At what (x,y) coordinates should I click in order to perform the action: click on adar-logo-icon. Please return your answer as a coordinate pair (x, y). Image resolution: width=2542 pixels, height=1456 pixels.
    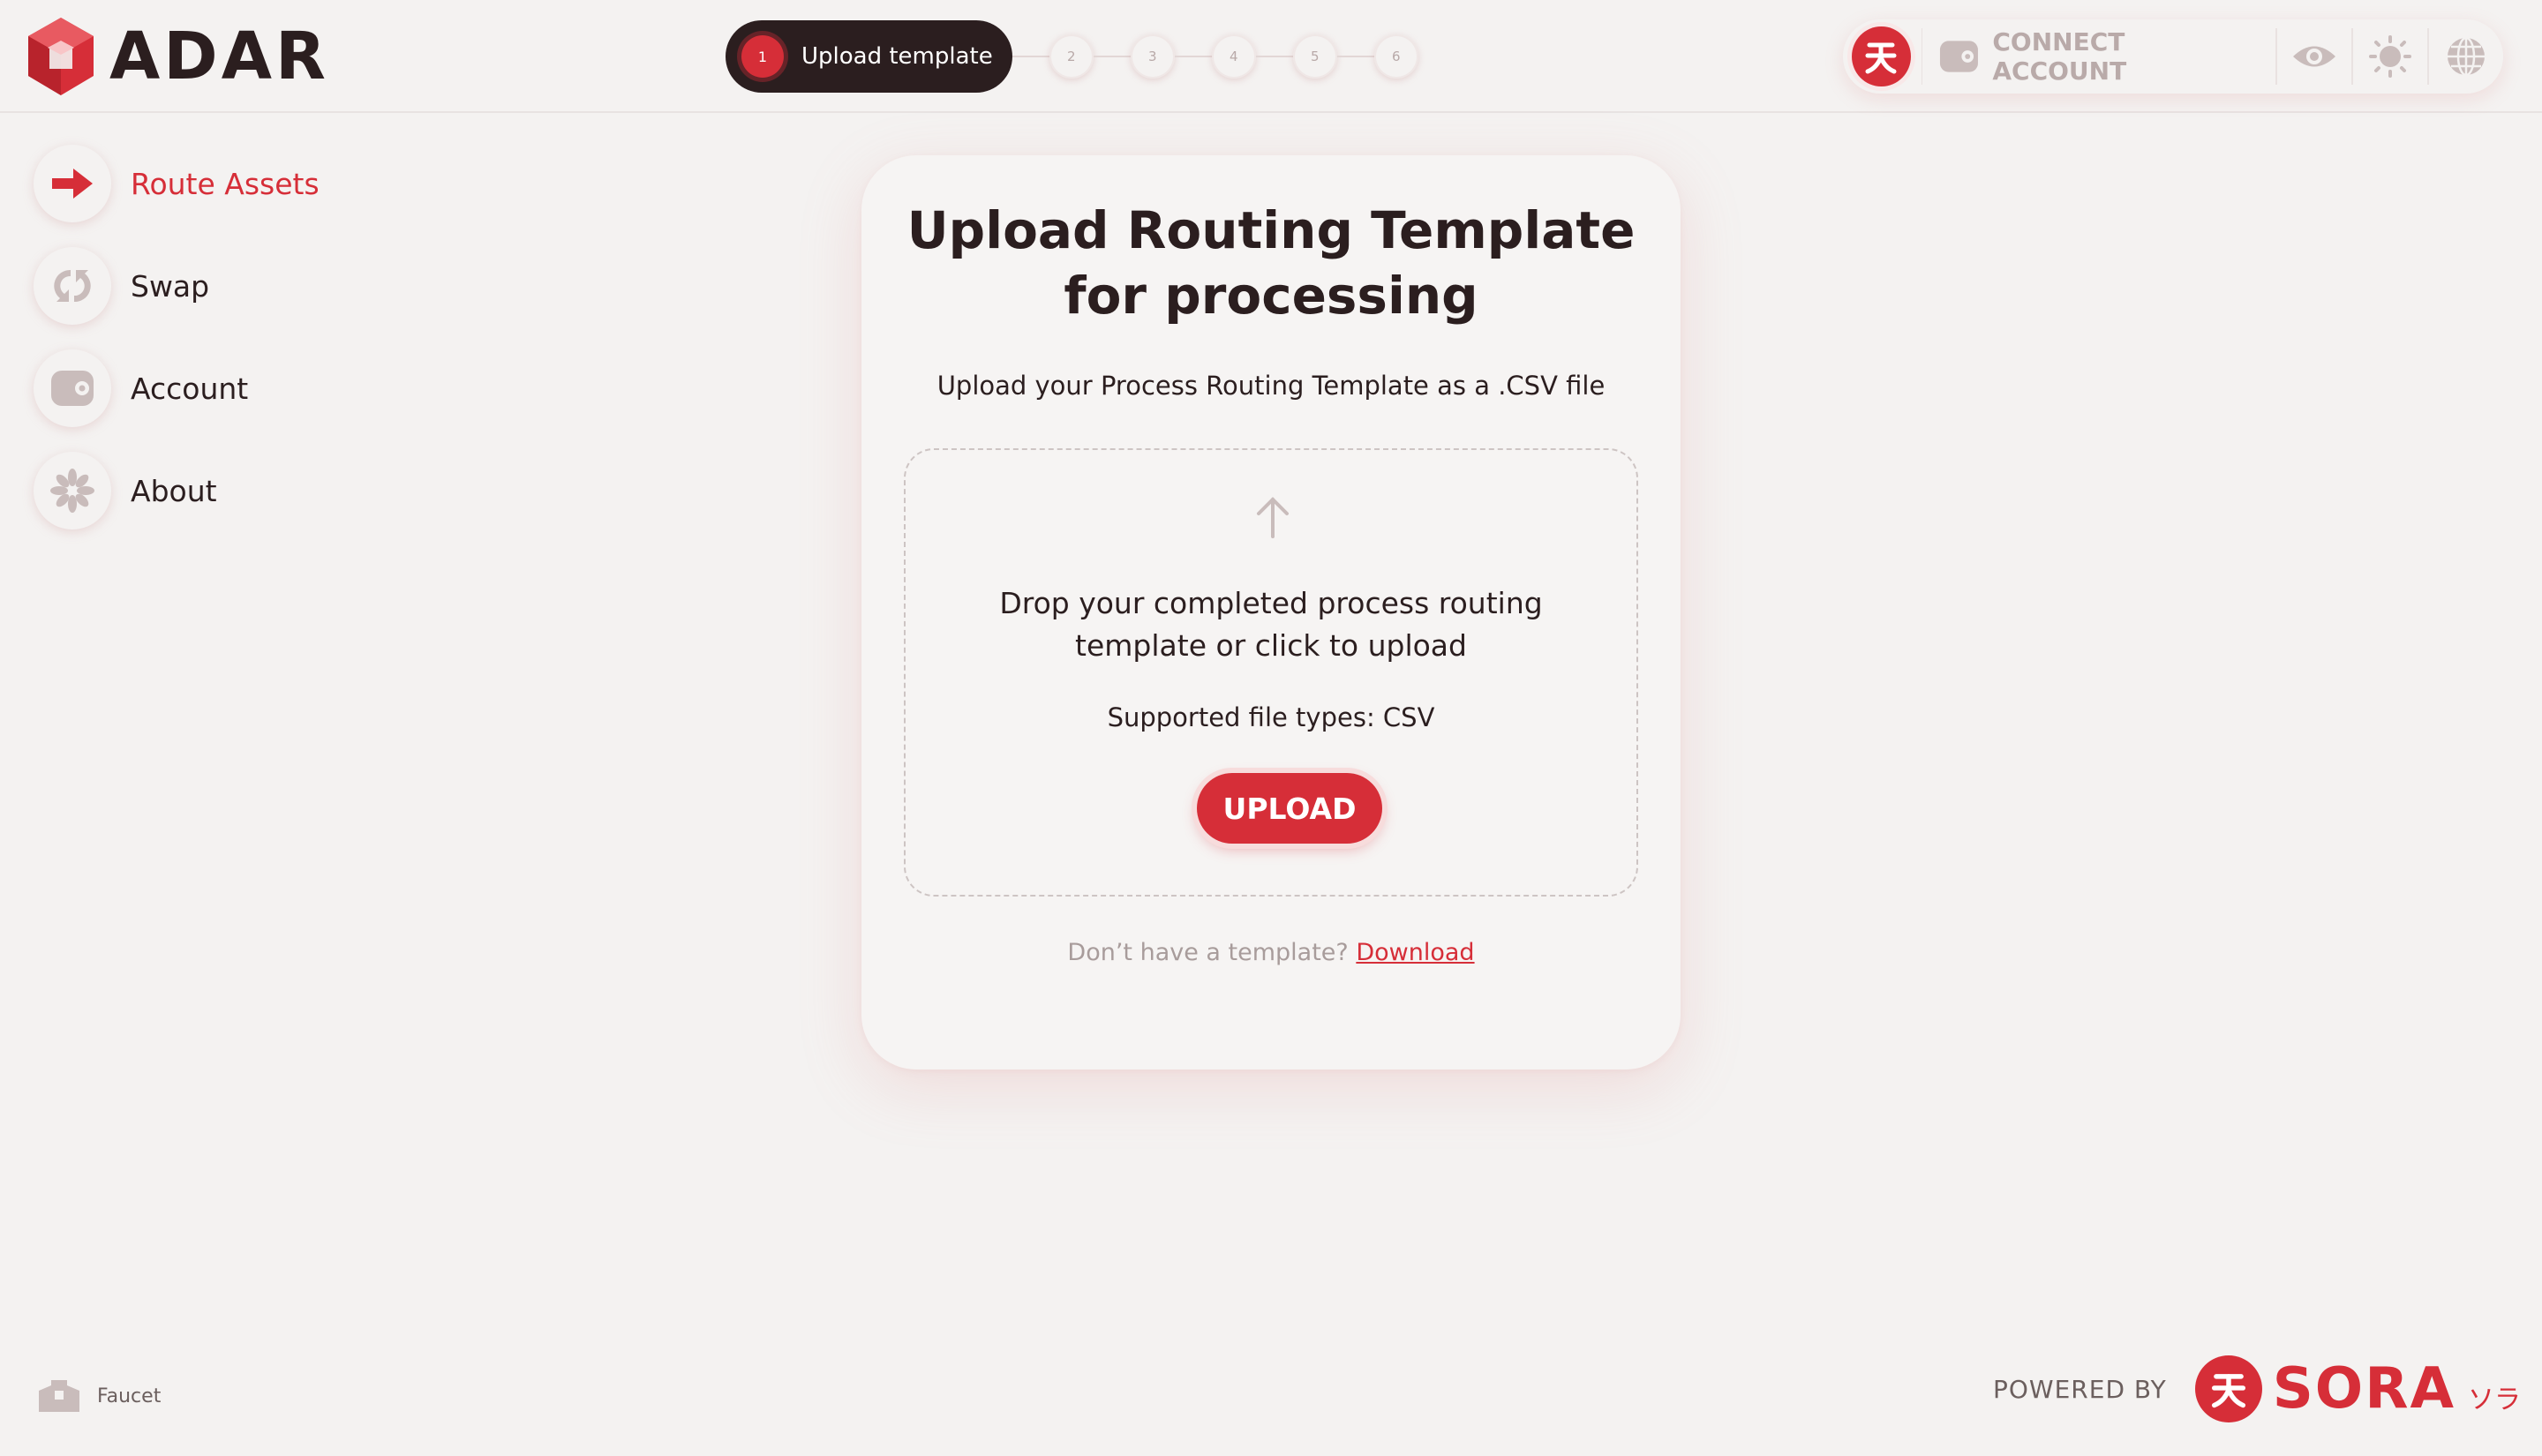
    Looking at the image, I should click on (61, 56).